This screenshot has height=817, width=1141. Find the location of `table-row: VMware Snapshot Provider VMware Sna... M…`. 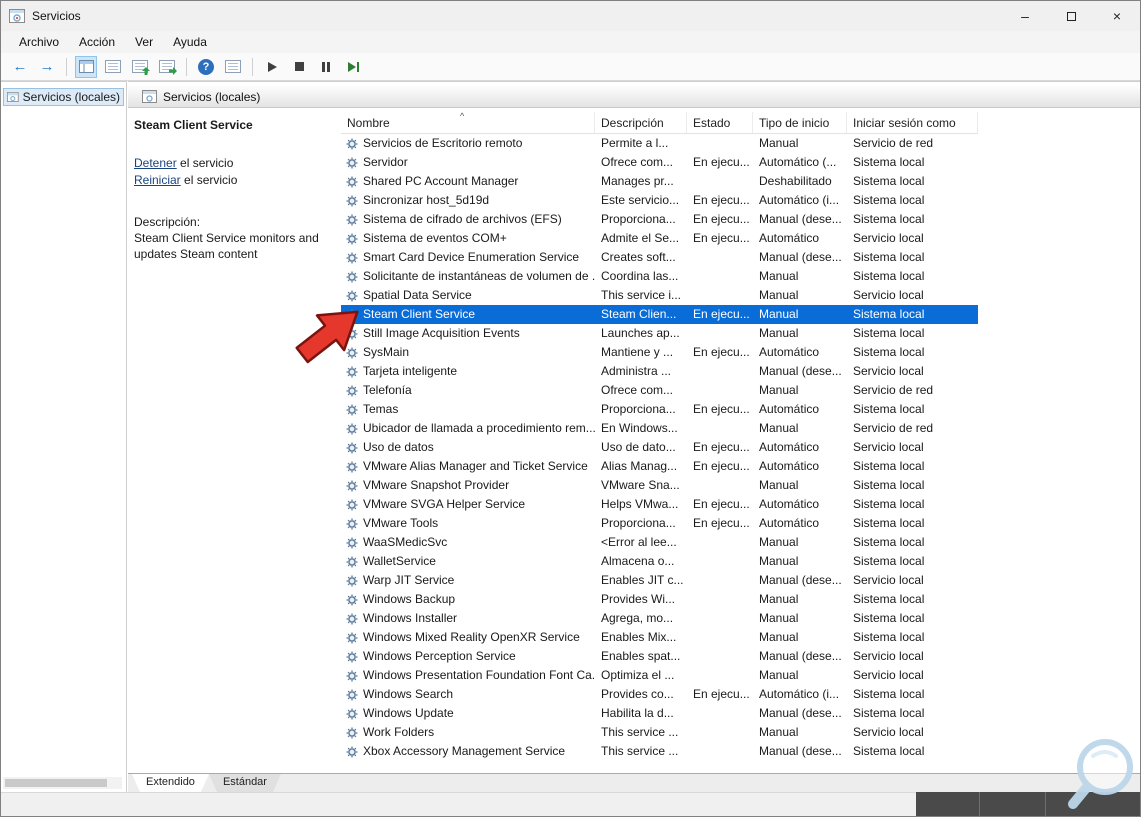

table-row: VMware Snapshot Provider VMware Sna... M… is located at coordinates (659, 485).